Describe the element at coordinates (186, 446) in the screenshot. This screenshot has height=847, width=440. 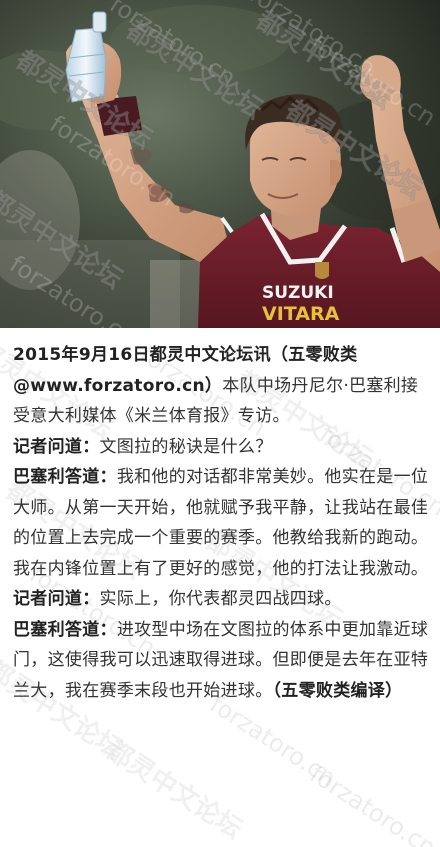
I see `question-text: 文图拉的秘诀是什么？` at that location.